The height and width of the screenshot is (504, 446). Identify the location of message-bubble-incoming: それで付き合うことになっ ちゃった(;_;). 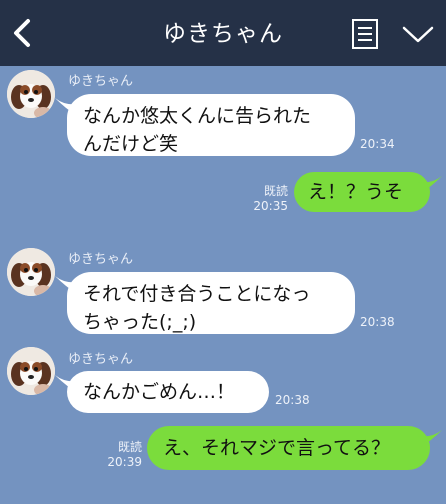
(205, 303).